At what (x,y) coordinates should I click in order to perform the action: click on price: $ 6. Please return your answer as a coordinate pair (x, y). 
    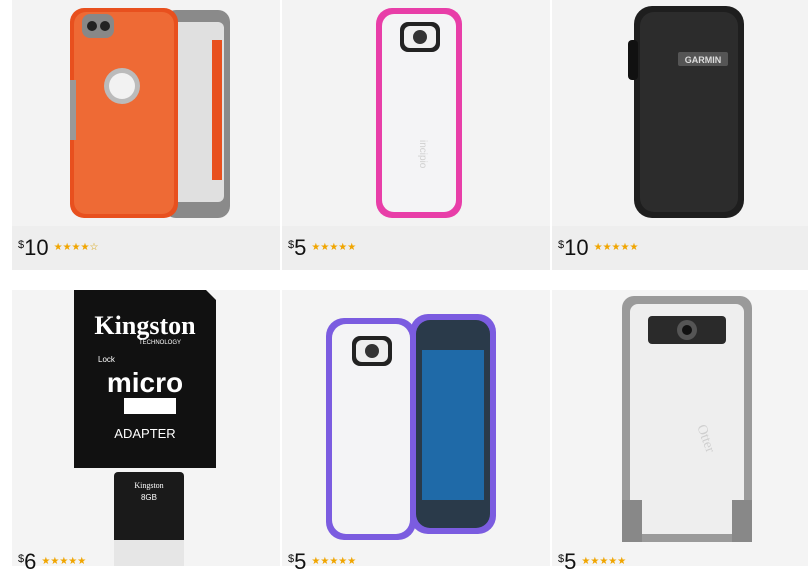
    Looking at the image, I should click on (27, 562).